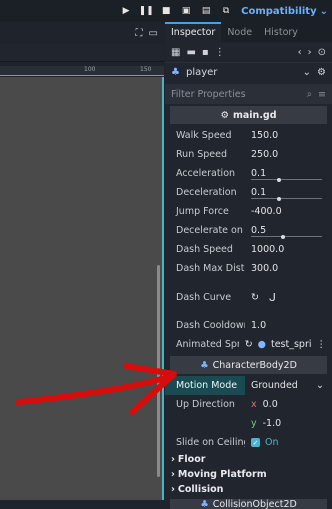  Describe the element at coordinates (248, 504) in the screenshot. I see `collision-object-section: ♣ CollisionObject2D` at that location.